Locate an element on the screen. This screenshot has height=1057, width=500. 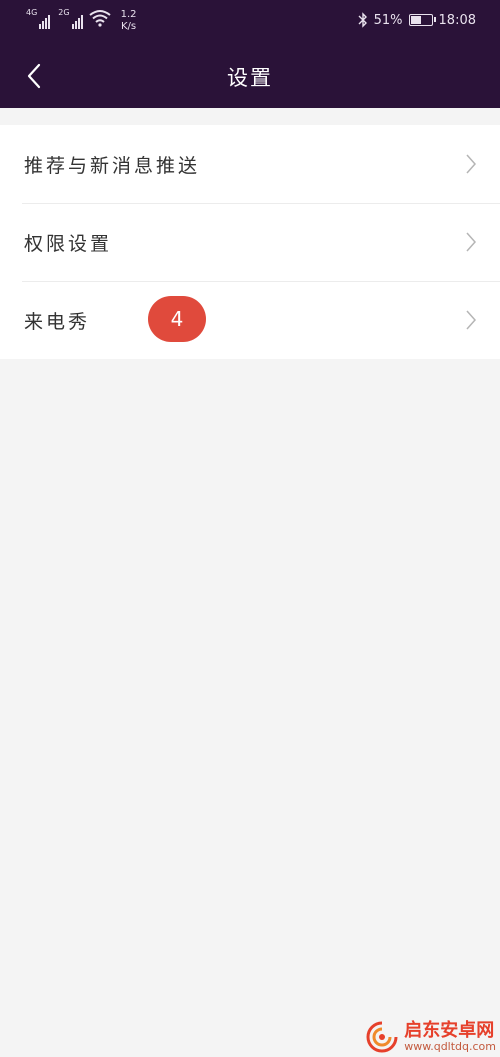
settings-item-permissions: 权限设置 is located at coordinates (250, 242).